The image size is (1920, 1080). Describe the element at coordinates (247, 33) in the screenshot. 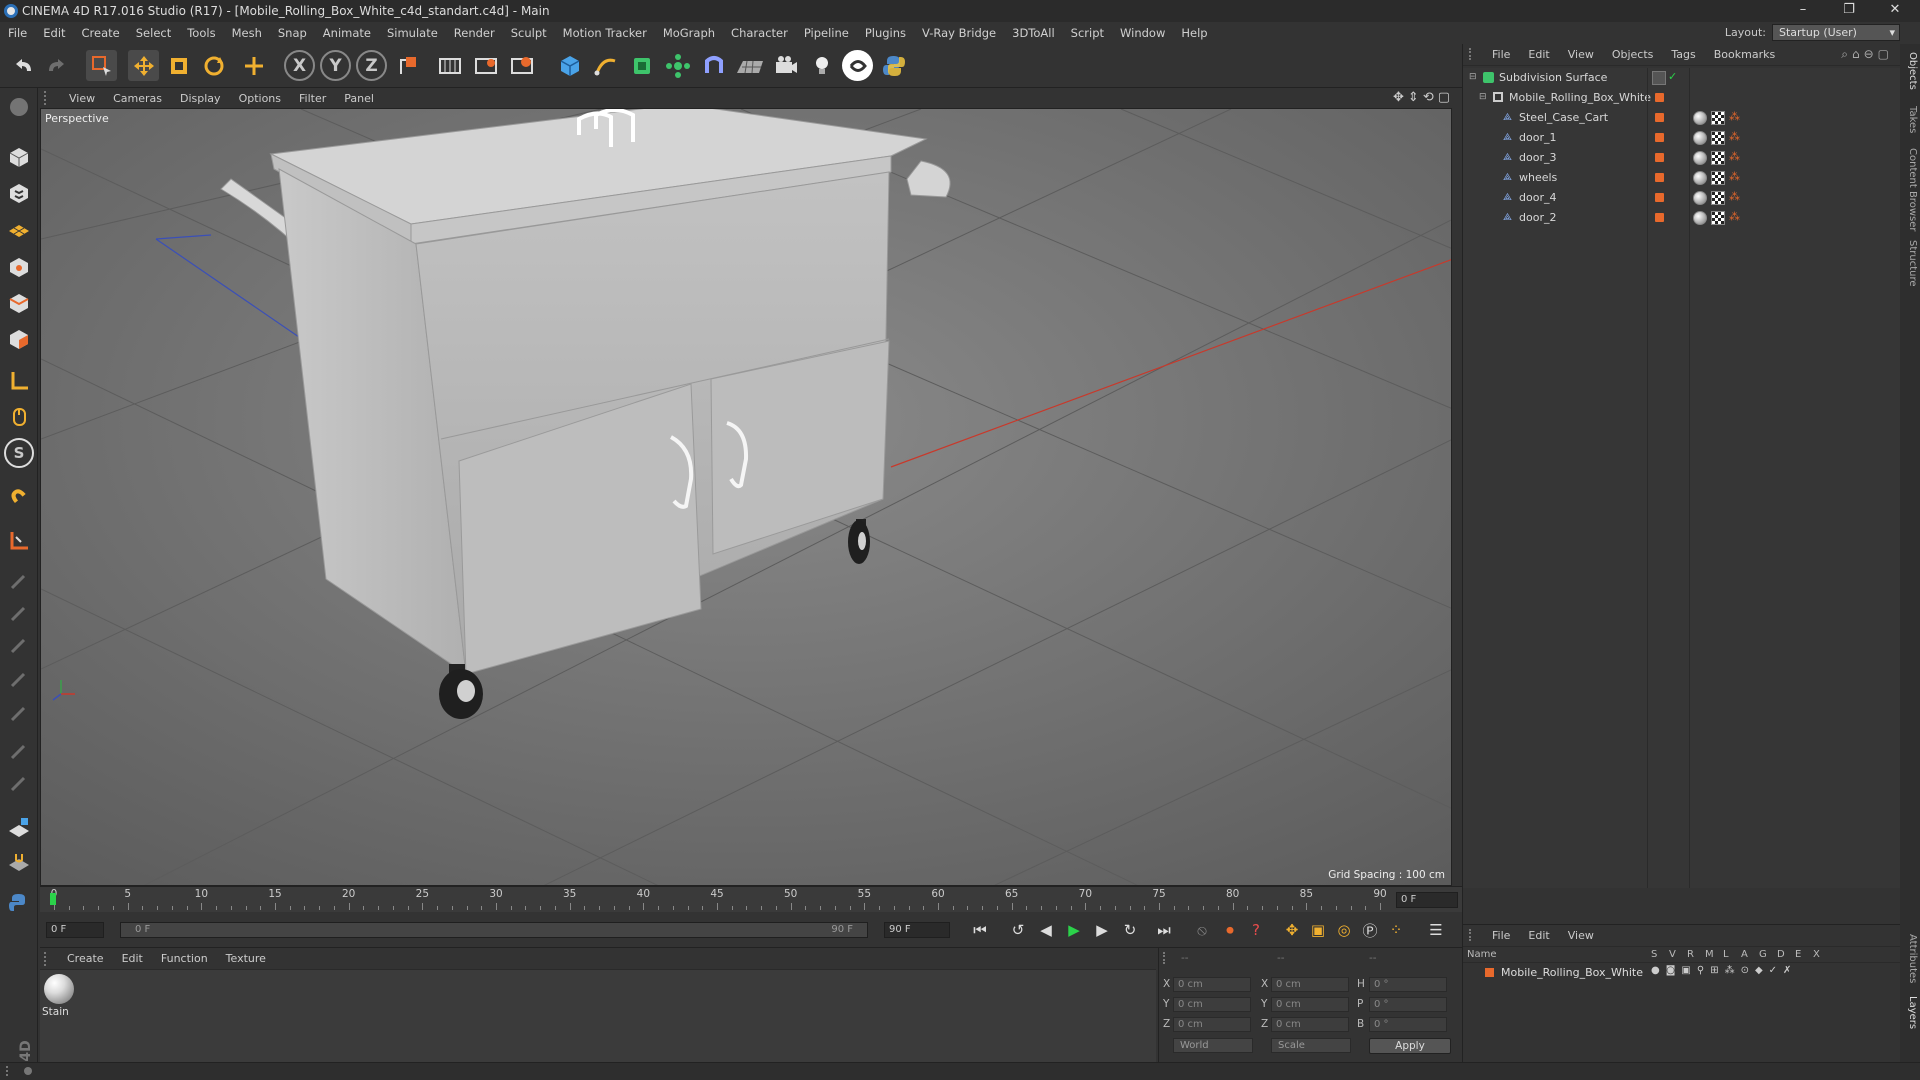

I see `menu-mesh: Mesh` at that location.